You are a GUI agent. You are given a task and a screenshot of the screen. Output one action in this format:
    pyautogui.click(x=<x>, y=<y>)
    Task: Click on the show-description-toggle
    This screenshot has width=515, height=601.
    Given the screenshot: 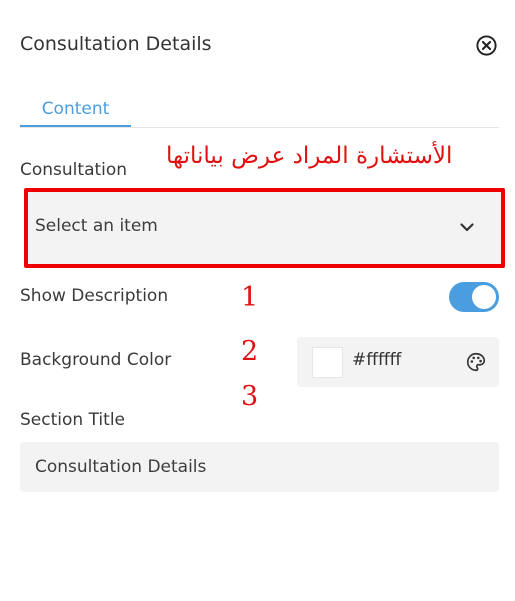 What is the action you would take?
    pyautogui.click(x=474, y=297)
    